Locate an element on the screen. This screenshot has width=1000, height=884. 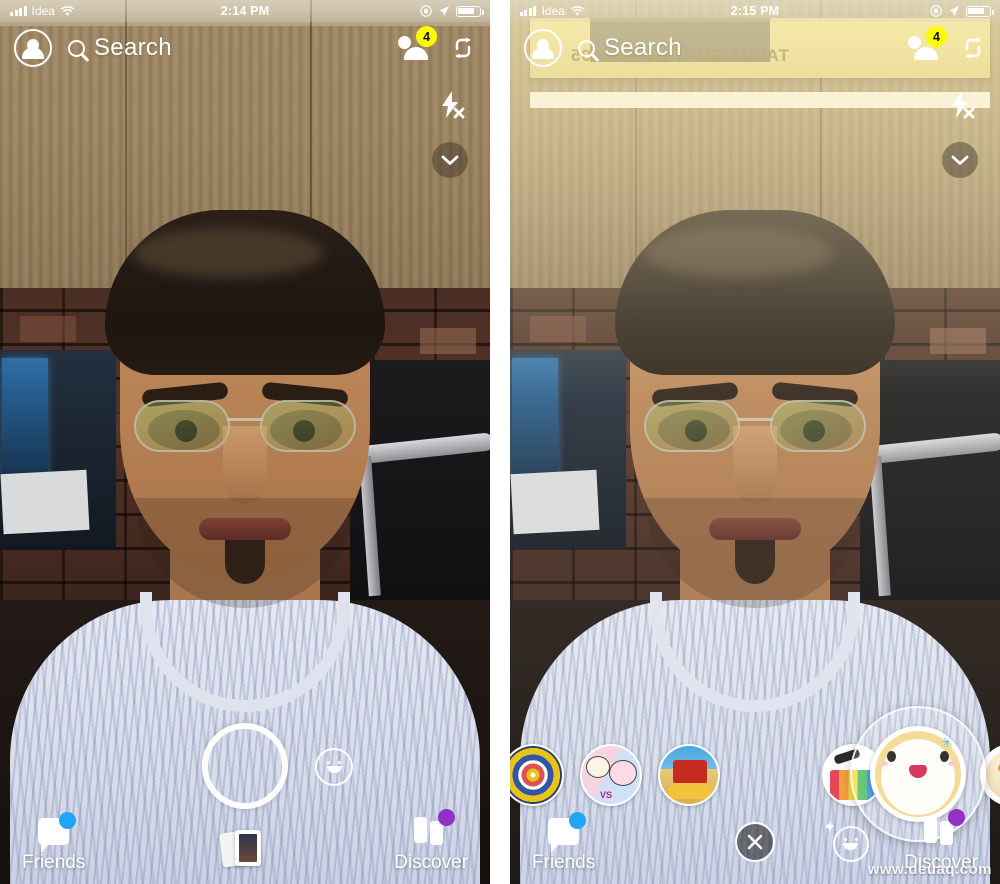
status-bar: Idea 2:15 PM is located at coordinates (754, 11).